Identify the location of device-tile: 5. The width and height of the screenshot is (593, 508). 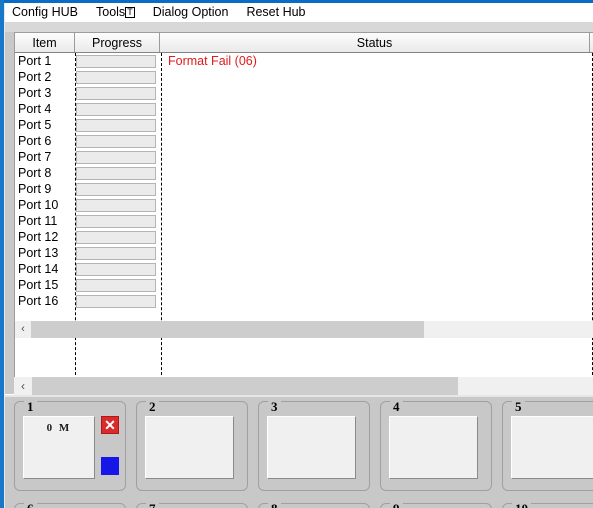
(547, 445).